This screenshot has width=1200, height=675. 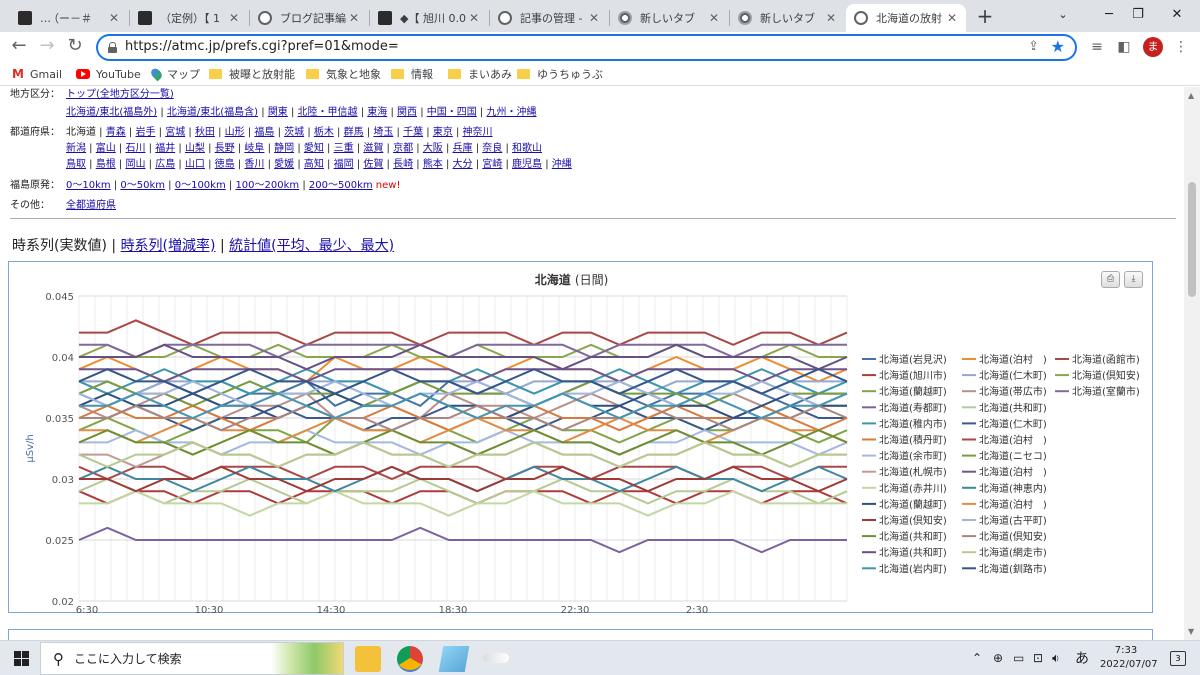 What do you see at coordinates (135, 148) in the screenshot?
I see `prefecture-link: 石川` at bounding box center [135, 148].